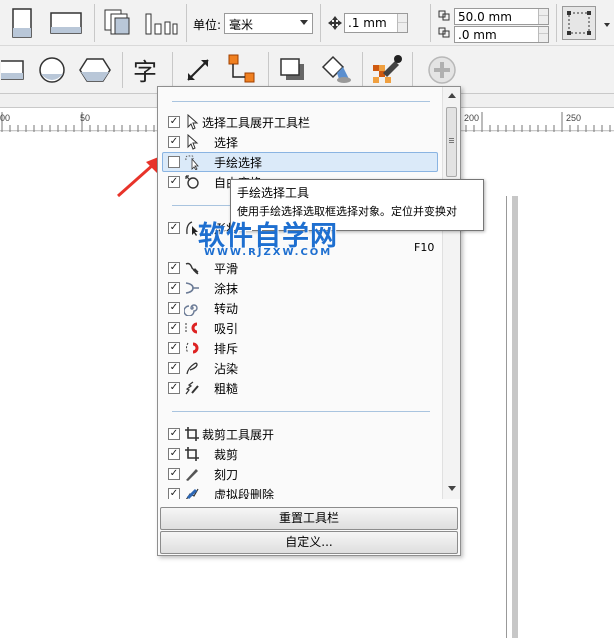  Describe the element at coordinates (579, 23) in the screenshot. I see `treat-as-filled-button` at that location.